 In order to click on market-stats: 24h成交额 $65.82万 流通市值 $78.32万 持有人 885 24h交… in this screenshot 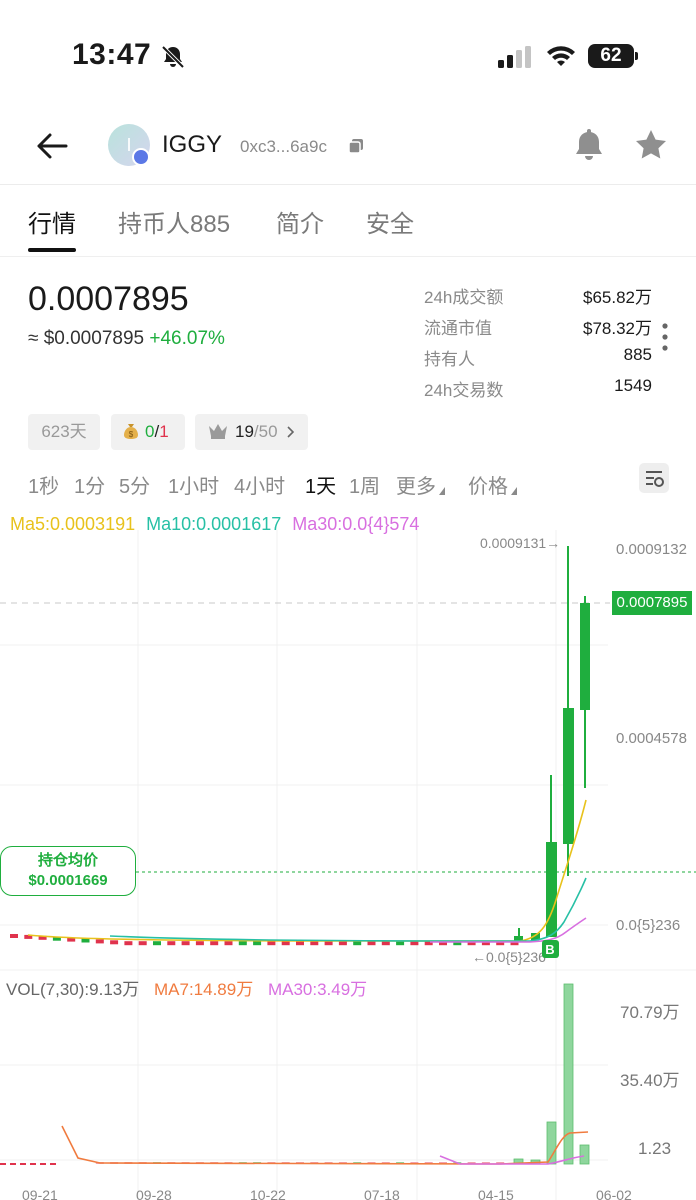, I will do `click(538, 345)`.